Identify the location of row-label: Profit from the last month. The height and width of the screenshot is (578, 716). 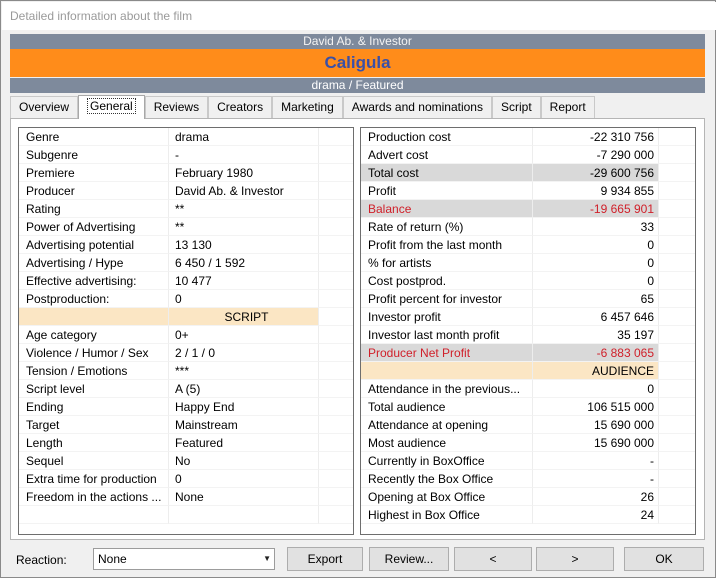
(447, 245).